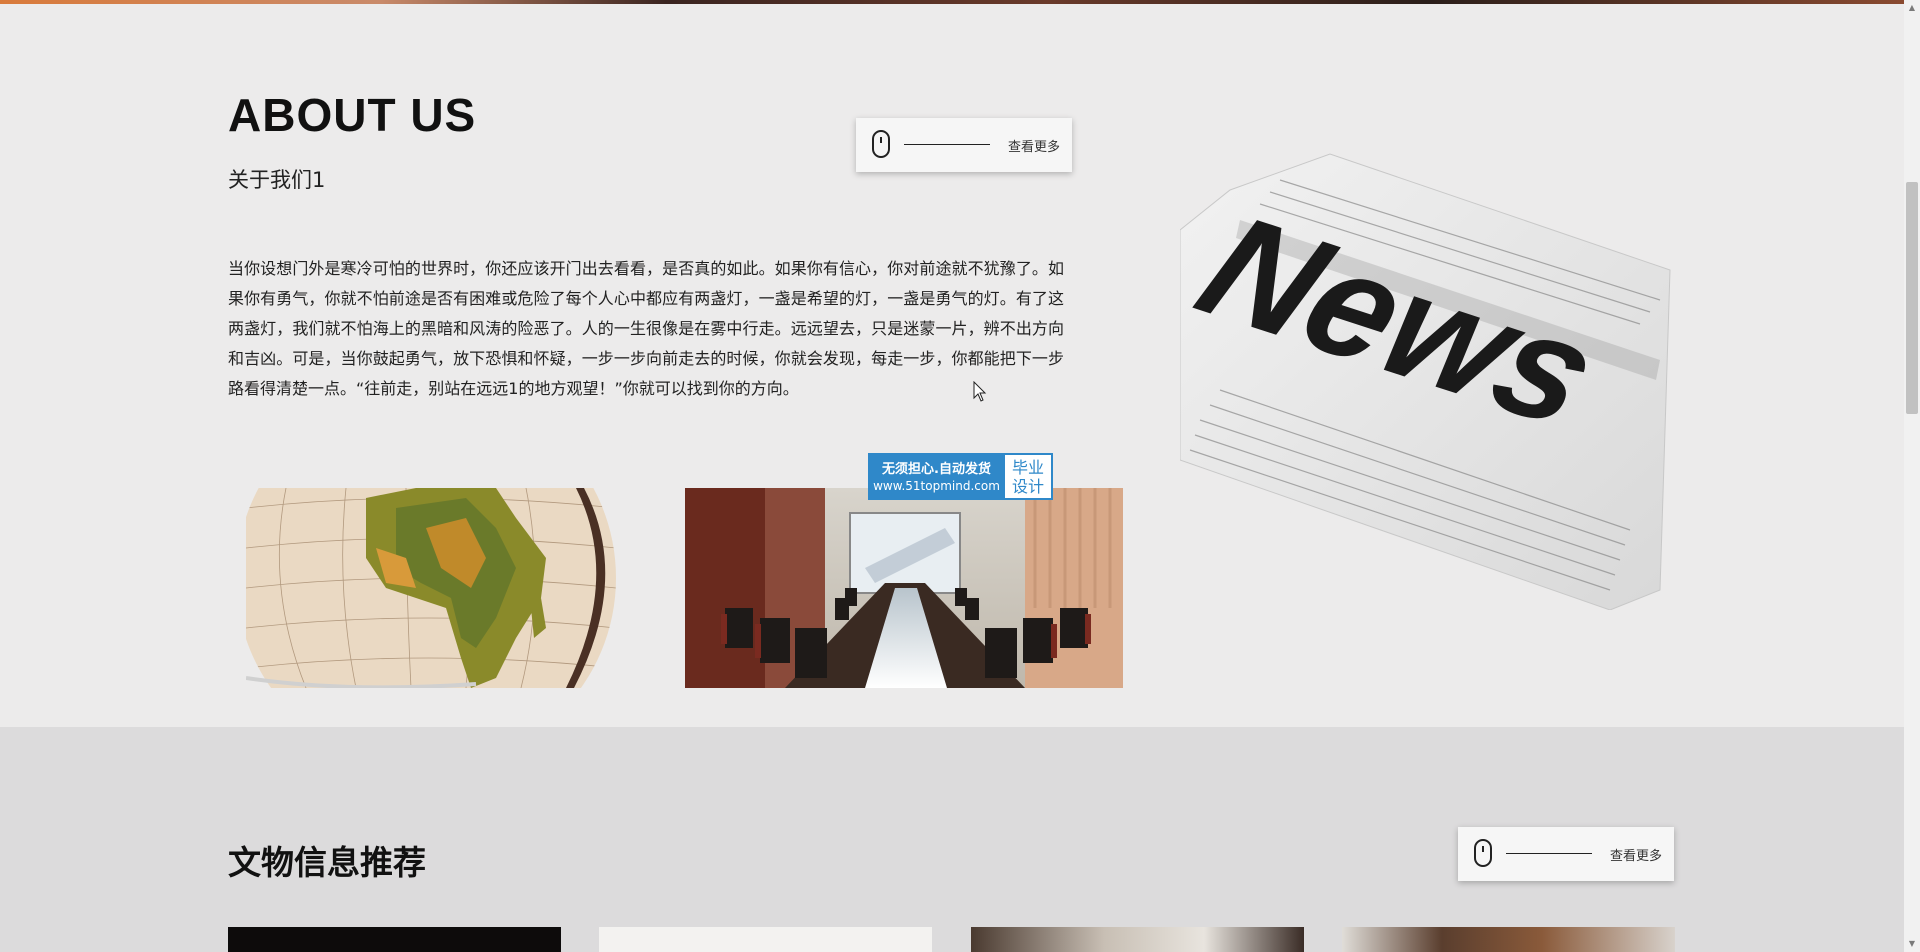  What do you see at coordinates (936, 469) in the screenshot?
I see `badge-line1: 无须担心.自动发货` at bounding box center [936, 469].